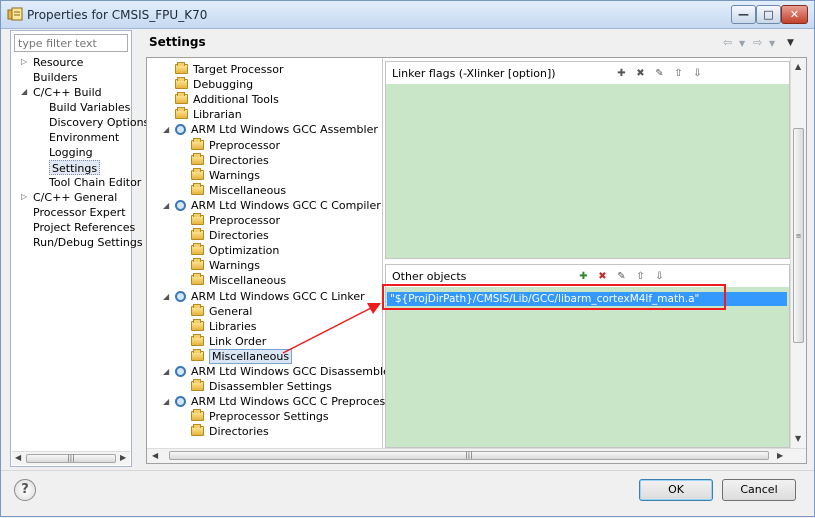  What do you see at coordinates (227, 99) in the screenshot?
I see `tree-item: Additional Tools` at bounding box center [227, 99].